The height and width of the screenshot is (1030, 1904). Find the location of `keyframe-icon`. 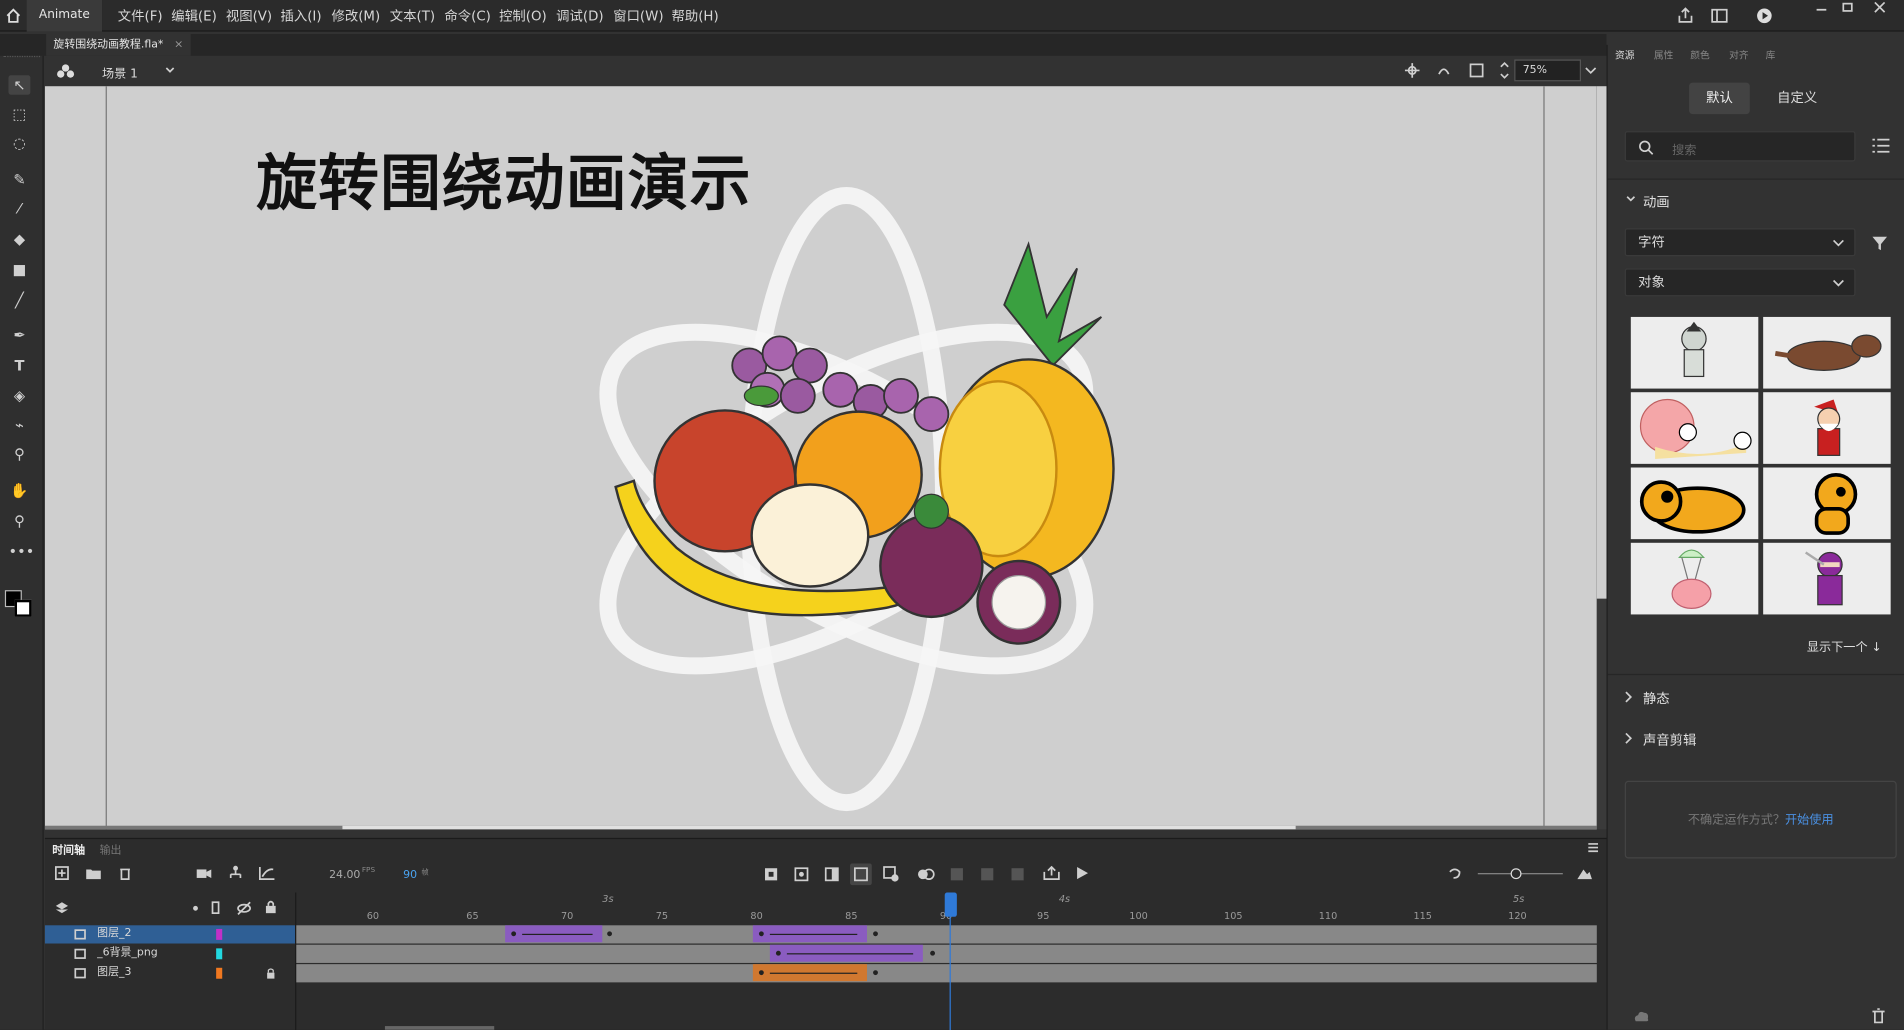

keyframe-icon is located at coordinates (771, 874).